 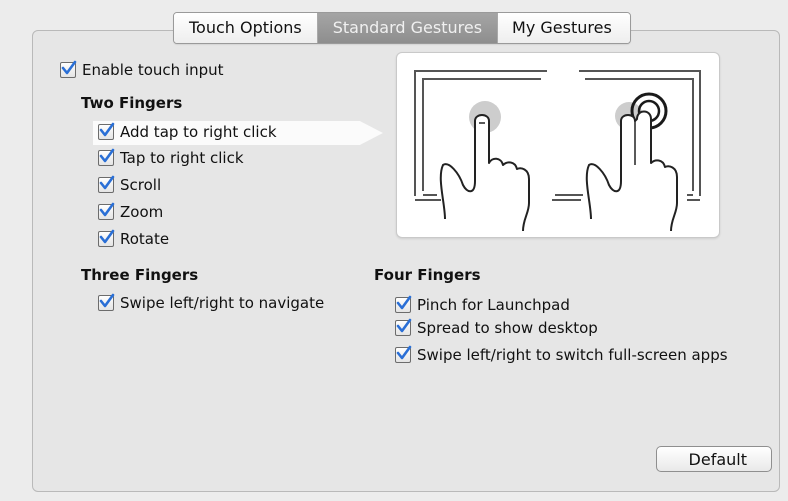 I want to click on tab-my-gestures: My Gestures, so click(x=564, y=28).